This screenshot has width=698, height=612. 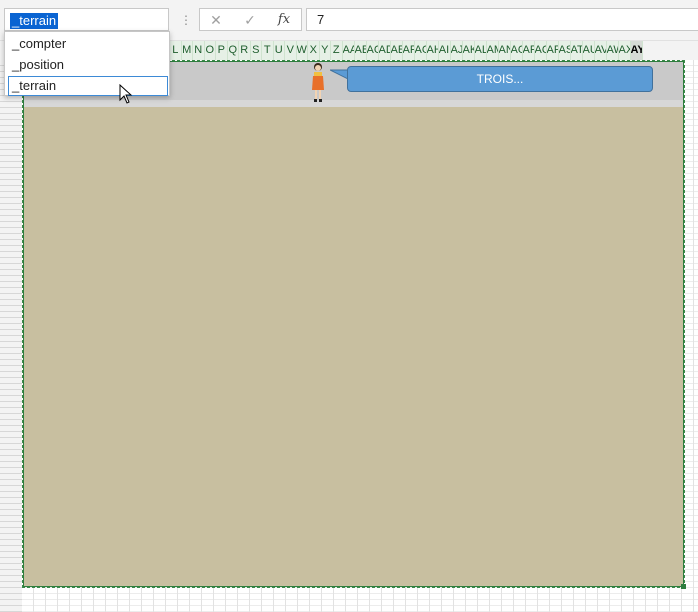 I want to click on name-dropdown: _compter _position _terrain, so click(x=87, y=63).